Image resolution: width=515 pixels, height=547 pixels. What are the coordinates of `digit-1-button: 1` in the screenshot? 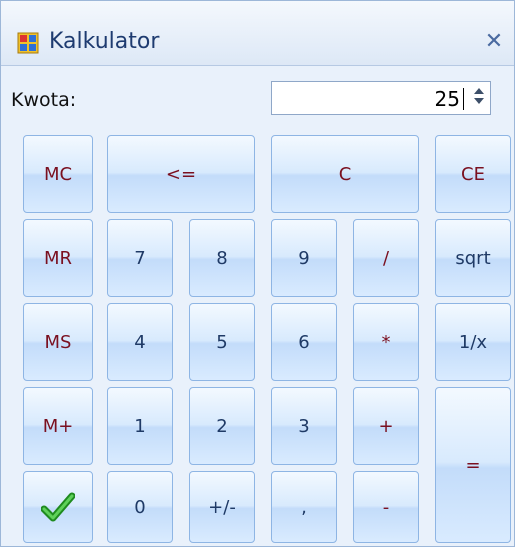 It's located at (140, 426).